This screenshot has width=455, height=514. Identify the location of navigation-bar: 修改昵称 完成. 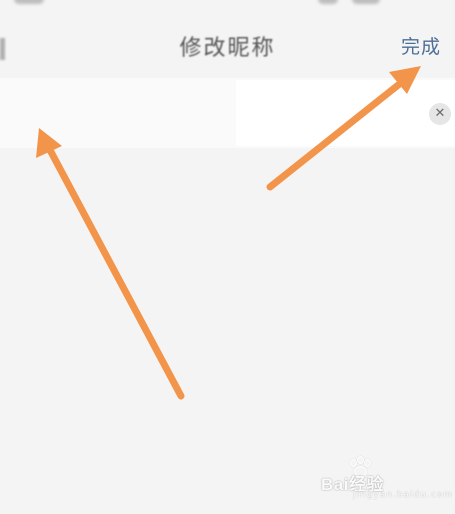
(227, 42).